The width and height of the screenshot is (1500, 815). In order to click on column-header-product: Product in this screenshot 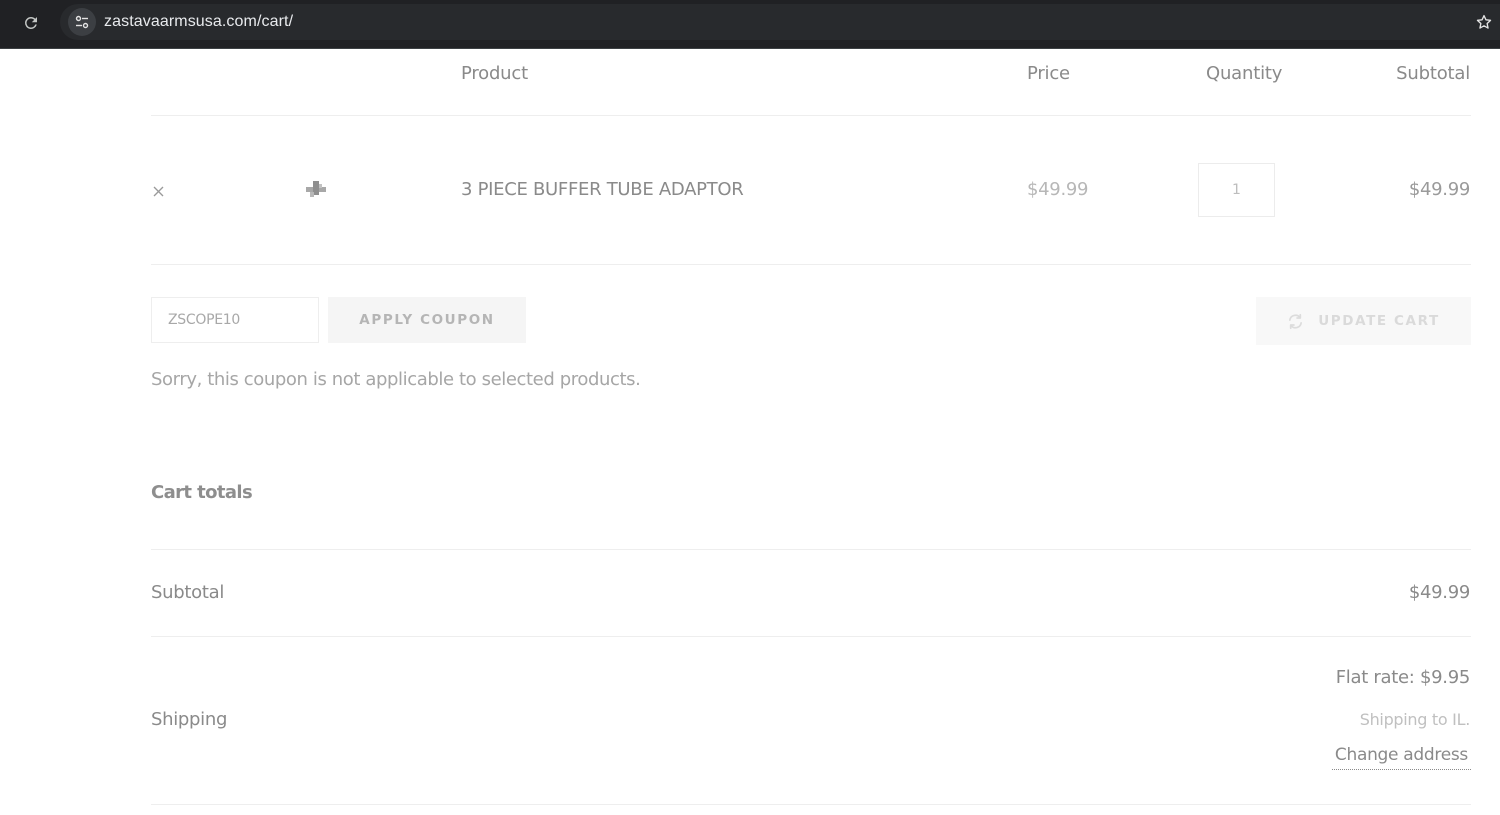, I will do `click(494, 73)`.